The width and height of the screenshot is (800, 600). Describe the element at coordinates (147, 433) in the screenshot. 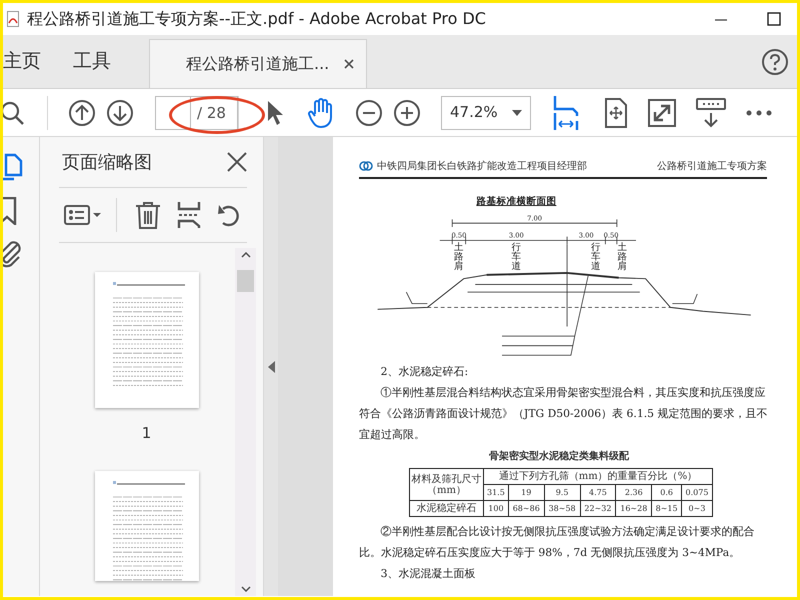

I see `page-number-label: 1` at that location.